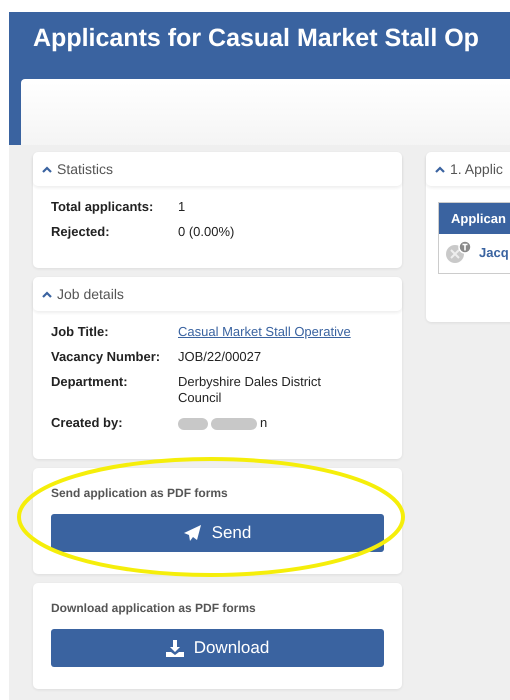  I want to click on download-button: Download, so click(217, 648).